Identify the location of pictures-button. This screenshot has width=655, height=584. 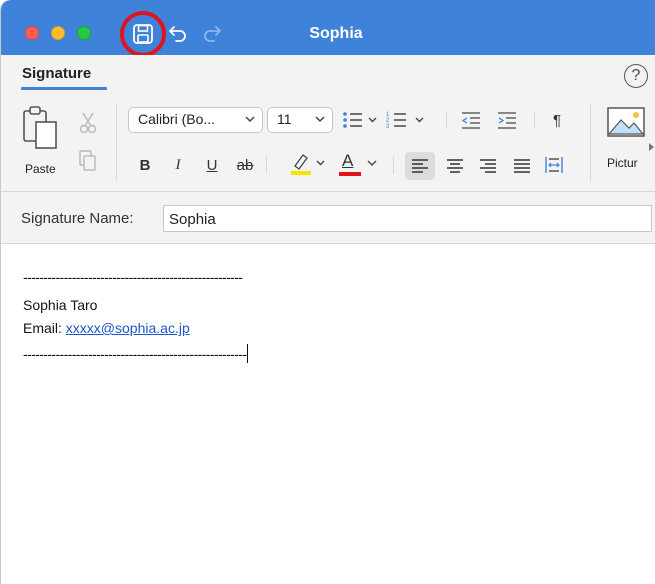
(626, 124).